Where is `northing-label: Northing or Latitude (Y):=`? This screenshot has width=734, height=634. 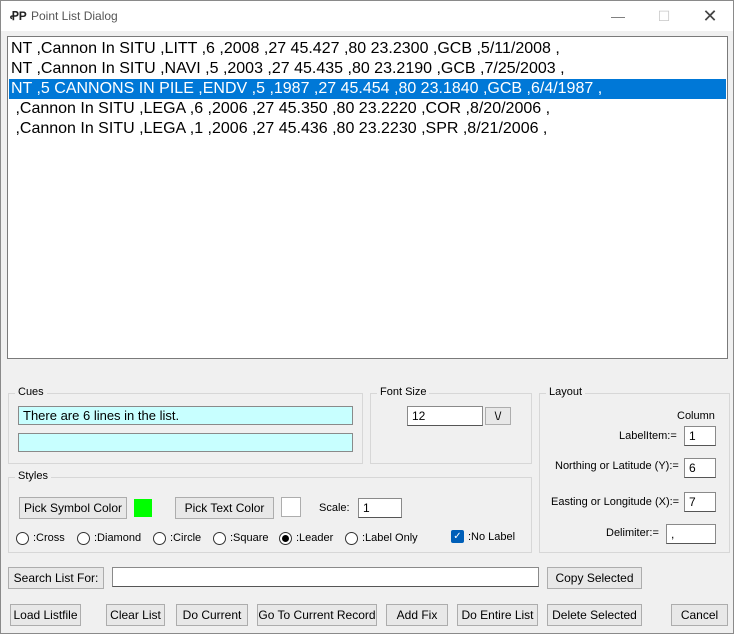 northing-label: Northing or Latitude (Y):= is located at coordinates (617, 466).